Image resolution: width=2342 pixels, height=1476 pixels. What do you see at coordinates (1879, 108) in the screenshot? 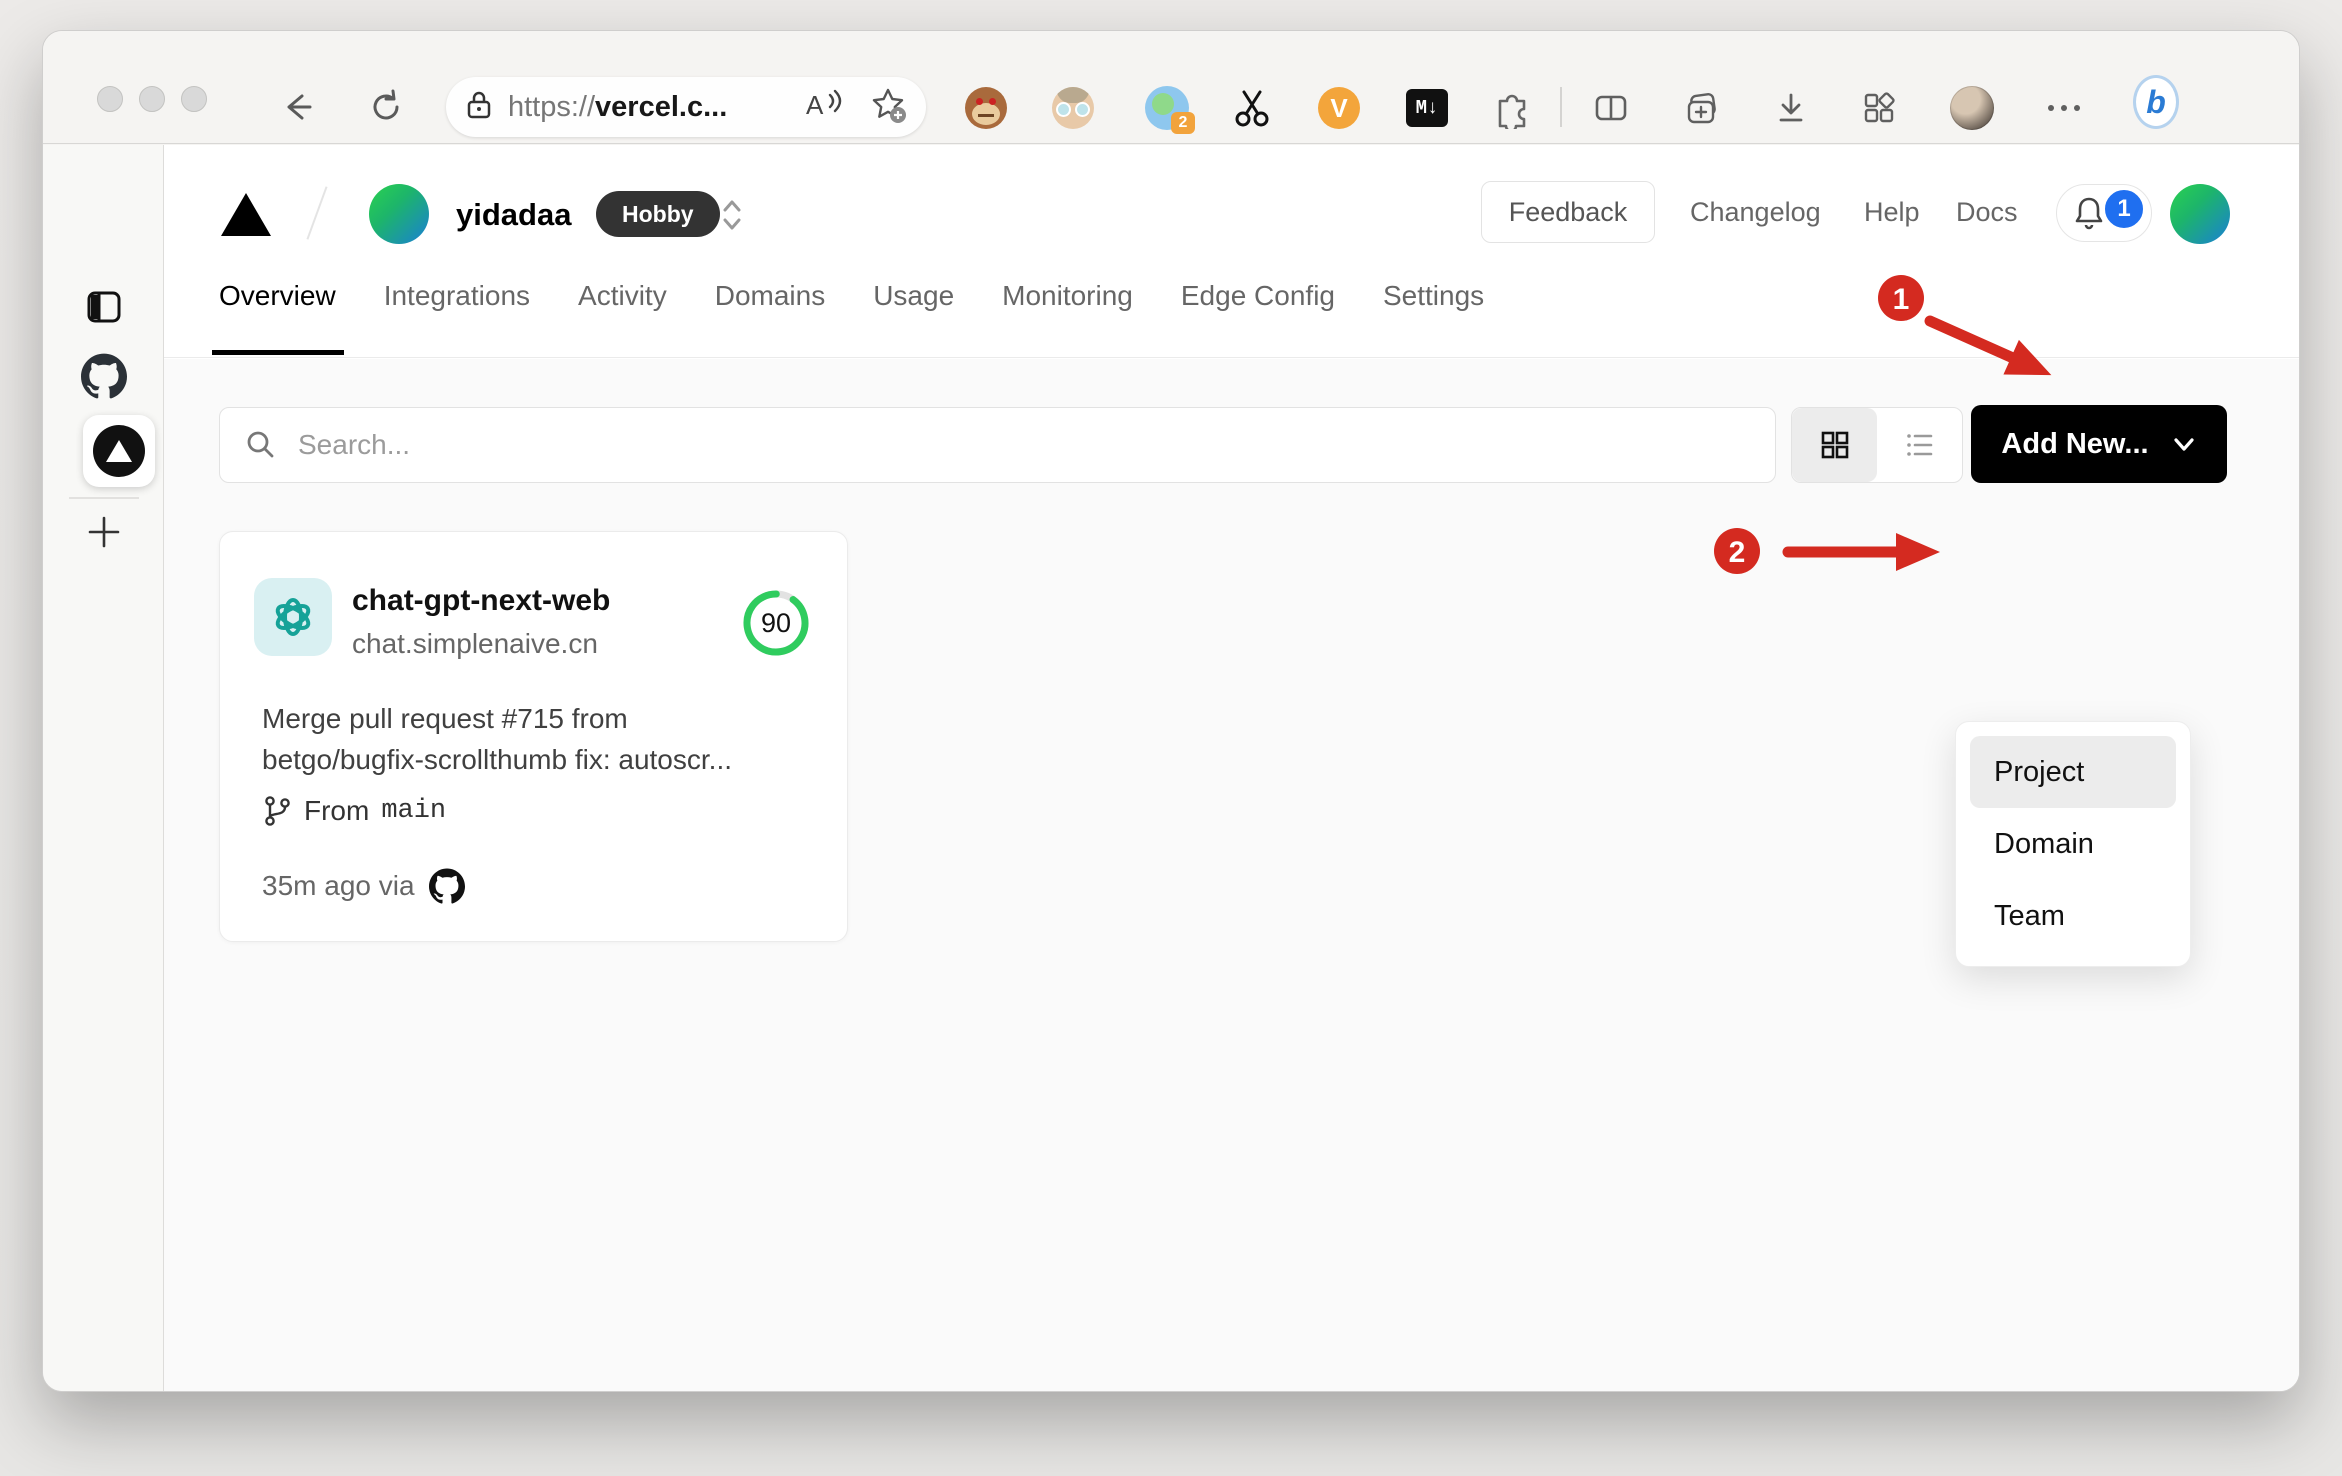
I see `apps-icon` at bounding box center [1879, 108].